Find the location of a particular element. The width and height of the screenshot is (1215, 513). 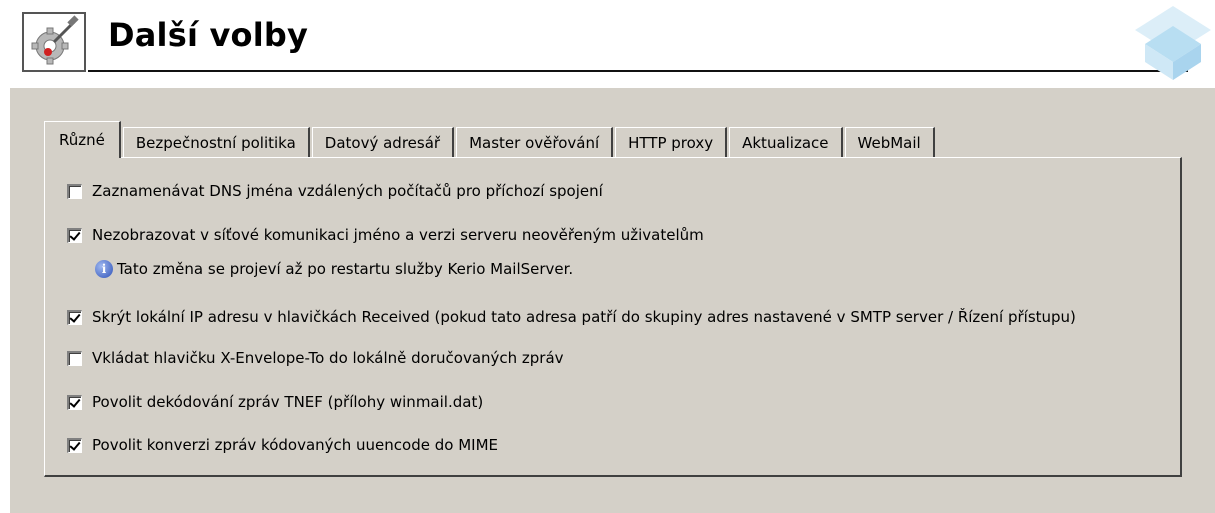

tools-gear-icon is located at coordinates (54, 42).